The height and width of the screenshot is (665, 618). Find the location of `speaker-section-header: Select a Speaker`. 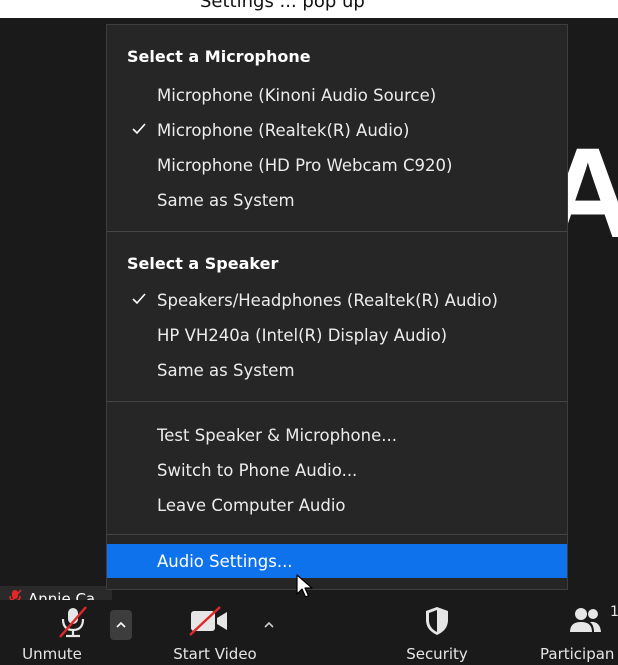

speaker-section-header: Select a Speaker is located at coordinates (203, 263).